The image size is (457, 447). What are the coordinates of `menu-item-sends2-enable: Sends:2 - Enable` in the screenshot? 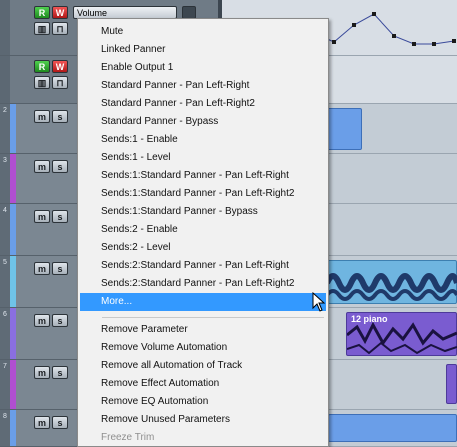 It's located at (203, 230).